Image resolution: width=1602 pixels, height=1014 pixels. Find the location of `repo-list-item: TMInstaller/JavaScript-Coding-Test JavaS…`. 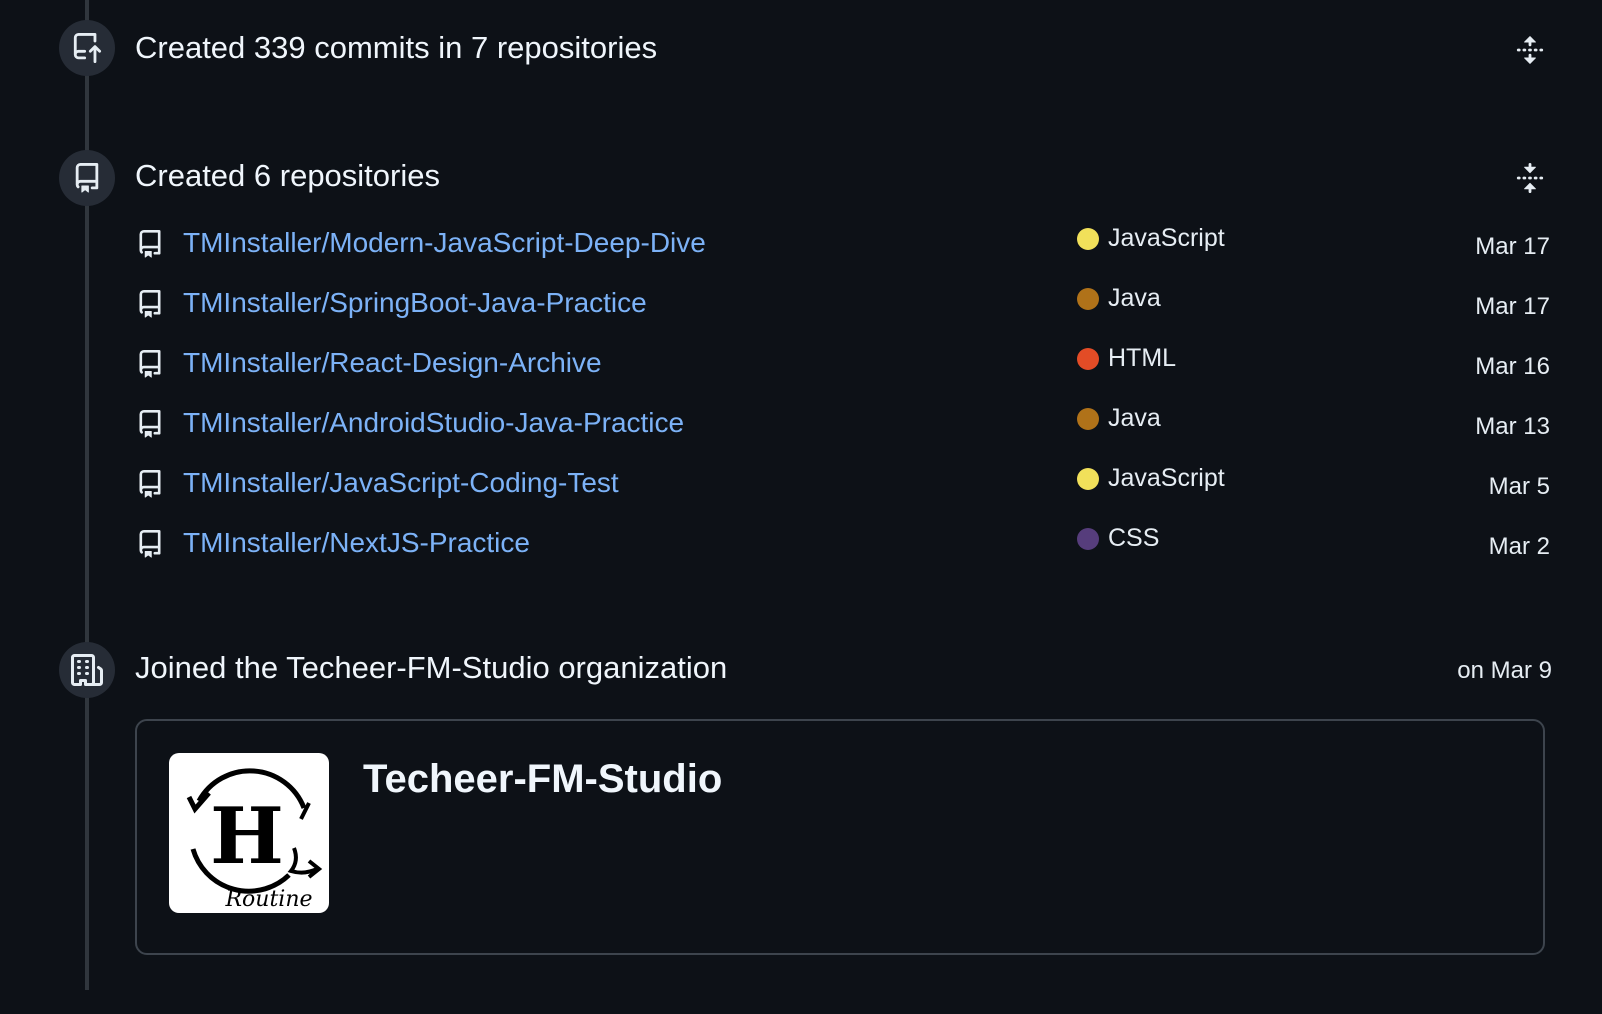

repo-list-item: TMInstaller/JavaScript-Coding-Test JavaS… is located at coordinates (842, 489).